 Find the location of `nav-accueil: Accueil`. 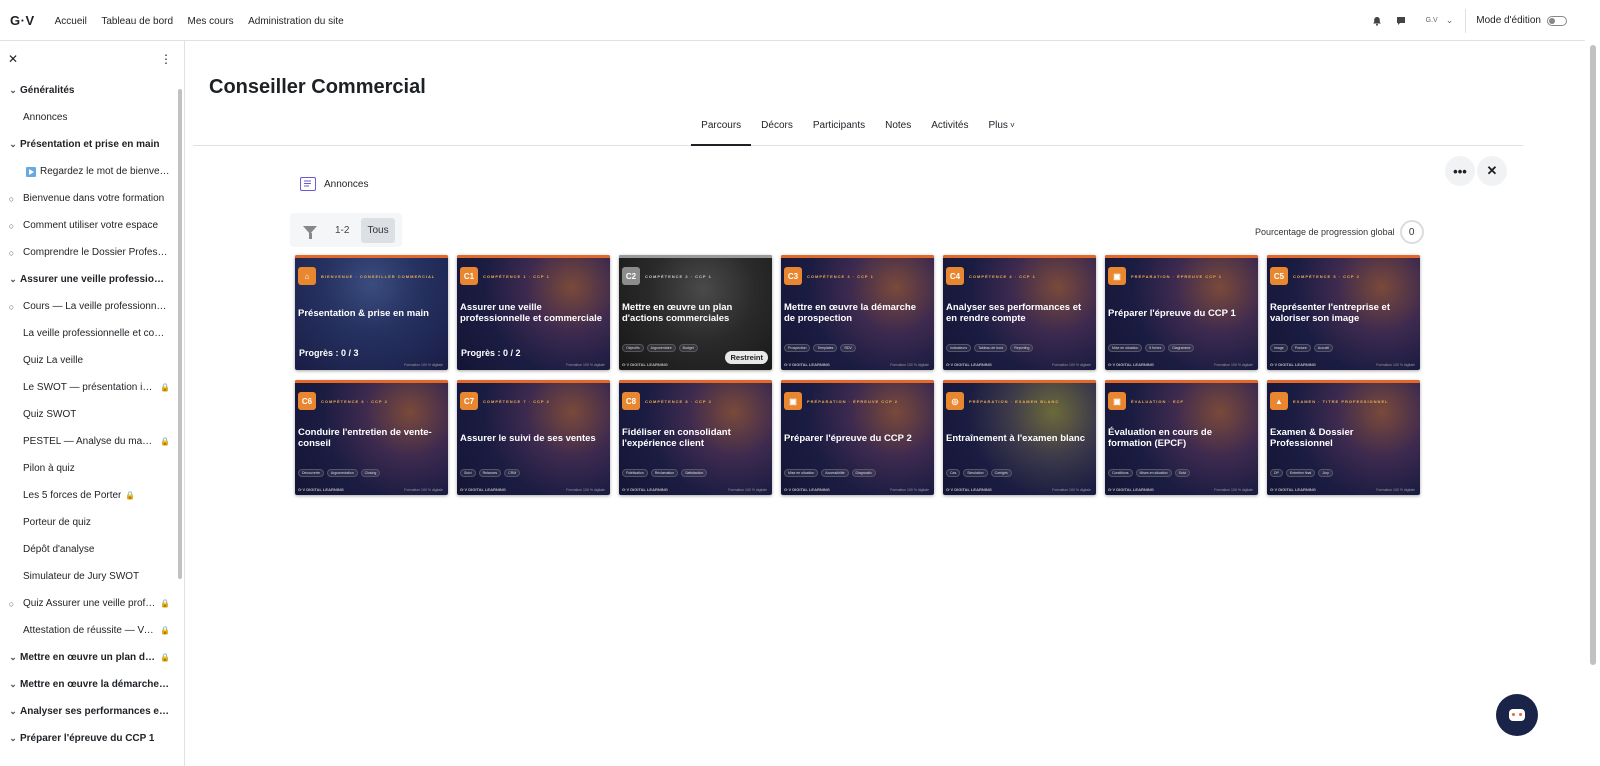

nav-accueil: Accueil is located at coordinates (71, 21).